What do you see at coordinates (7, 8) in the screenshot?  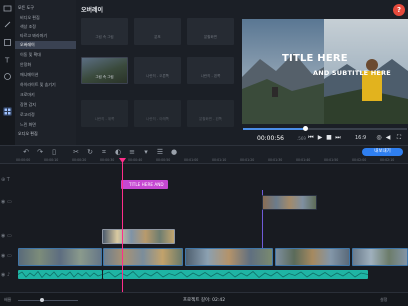 I see `import-icon` at bounding box center [7, 8].